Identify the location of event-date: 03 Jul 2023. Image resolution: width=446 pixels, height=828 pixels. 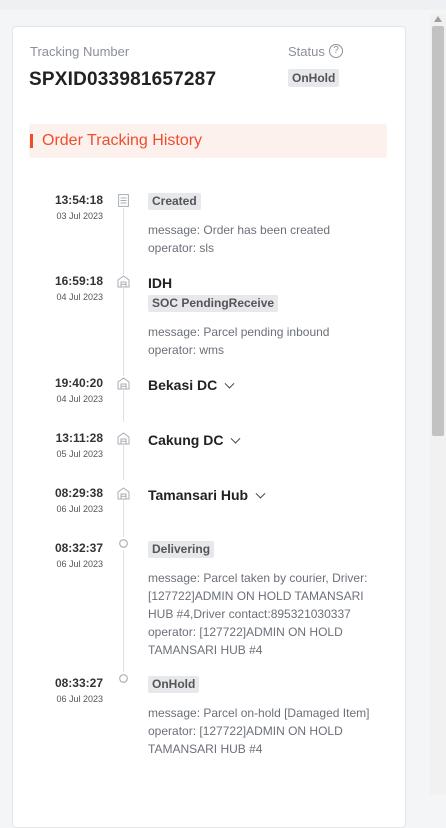
(79, 216).